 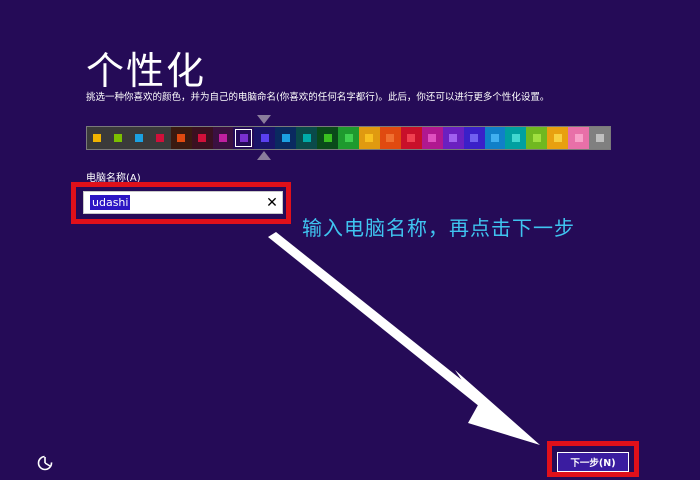 I want to click on instruction-annotation: 输入电脑名称，再点击下一步, so click(x=438, y=228).